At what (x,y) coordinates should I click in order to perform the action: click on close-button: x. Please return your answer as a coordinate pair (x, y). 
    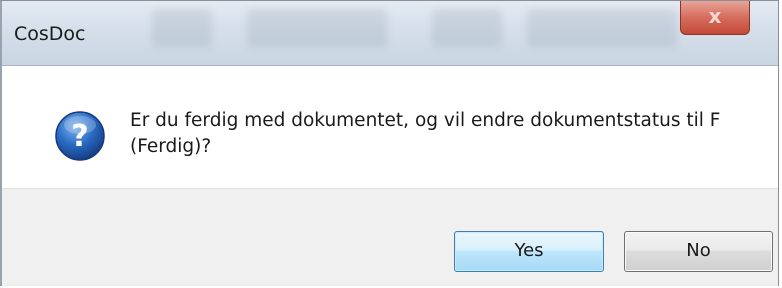
    Looking at the image, I should click on (715, 18).